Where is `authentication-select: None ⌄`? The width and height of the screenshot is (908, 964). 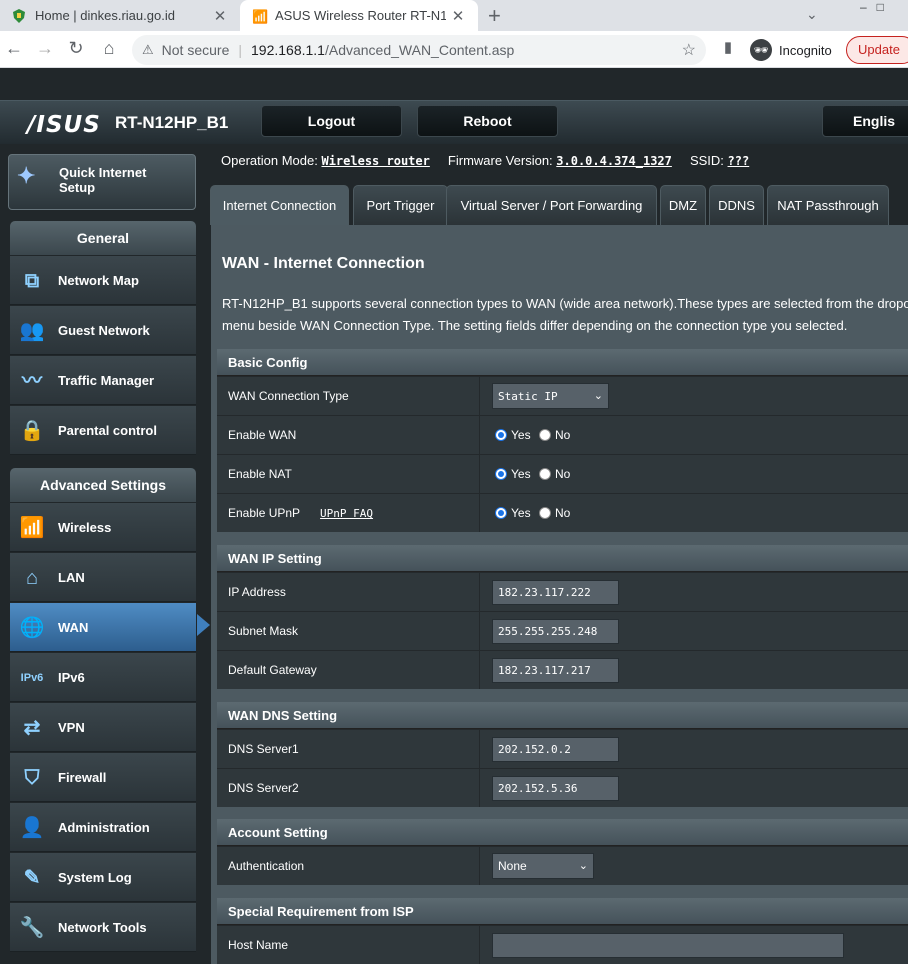 authentication-select: None ⌄ is located at coordinates (543, 866).